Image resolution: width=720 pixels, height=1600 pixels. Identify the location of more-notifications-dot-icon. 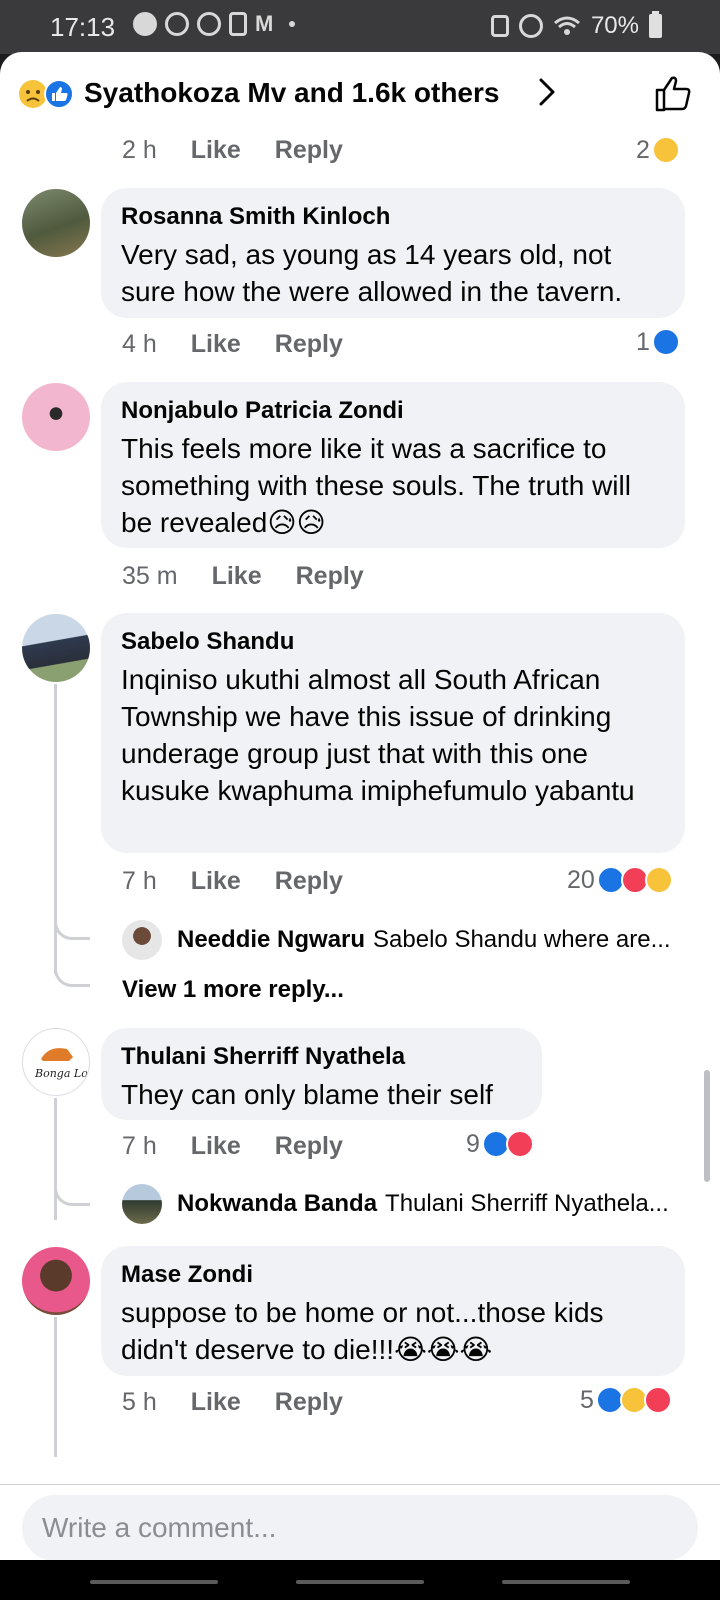
(292, 24).